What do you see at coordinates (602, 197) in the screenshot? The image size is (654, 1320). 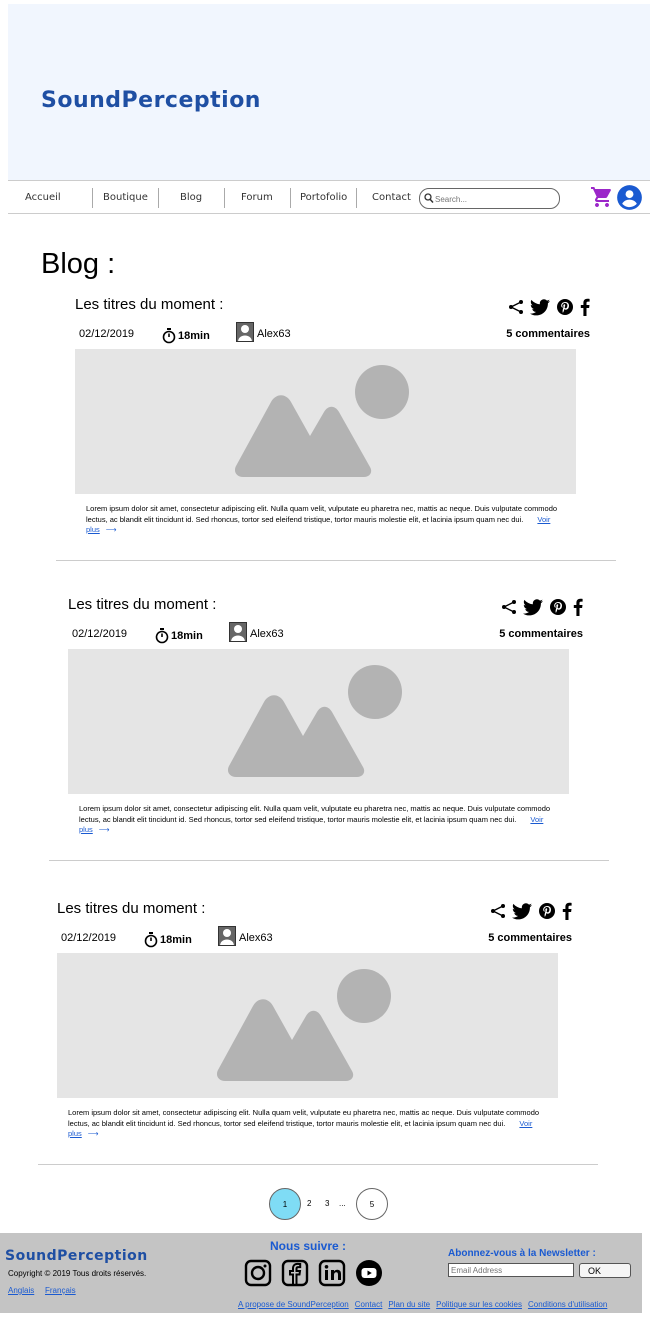 I see `shopping-cart-icon` at bounding box center [602, 197].